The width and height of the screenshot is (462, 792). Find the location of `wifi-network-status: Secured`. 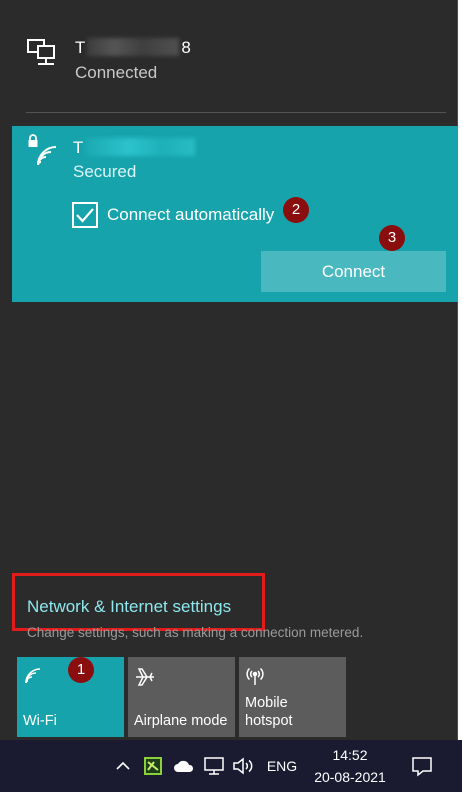

wifi-network-status: Secured is located at coordinates (105, 171).